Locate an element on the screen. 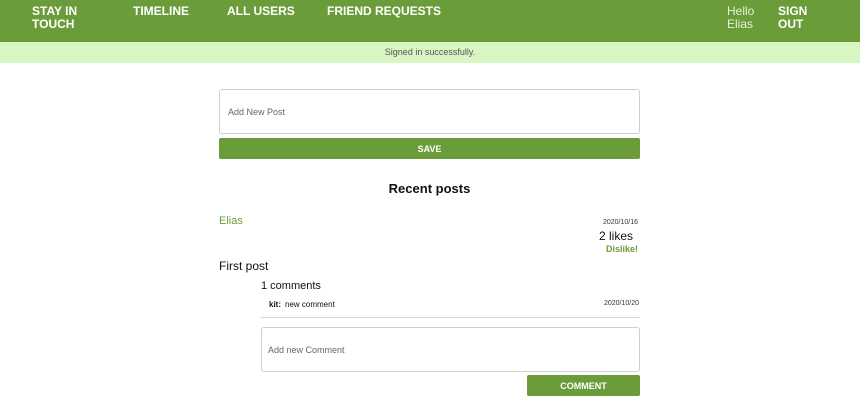 The height and width of the screenshot is (403, 860). post-author-link: Elias is located at coordinates (231, 221).